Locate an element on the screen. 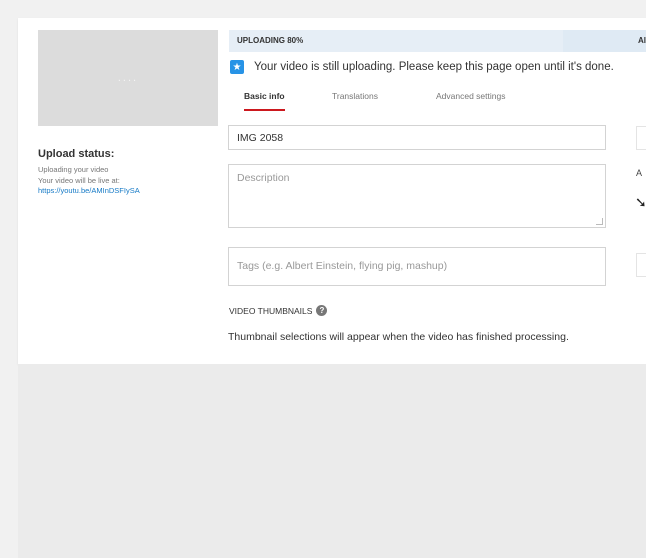 Image resolution: width=646 pixels, height=558 pixels. video-thumbnails-label: VIDEO THUMBNAILS is located at coordinates (271, 310).